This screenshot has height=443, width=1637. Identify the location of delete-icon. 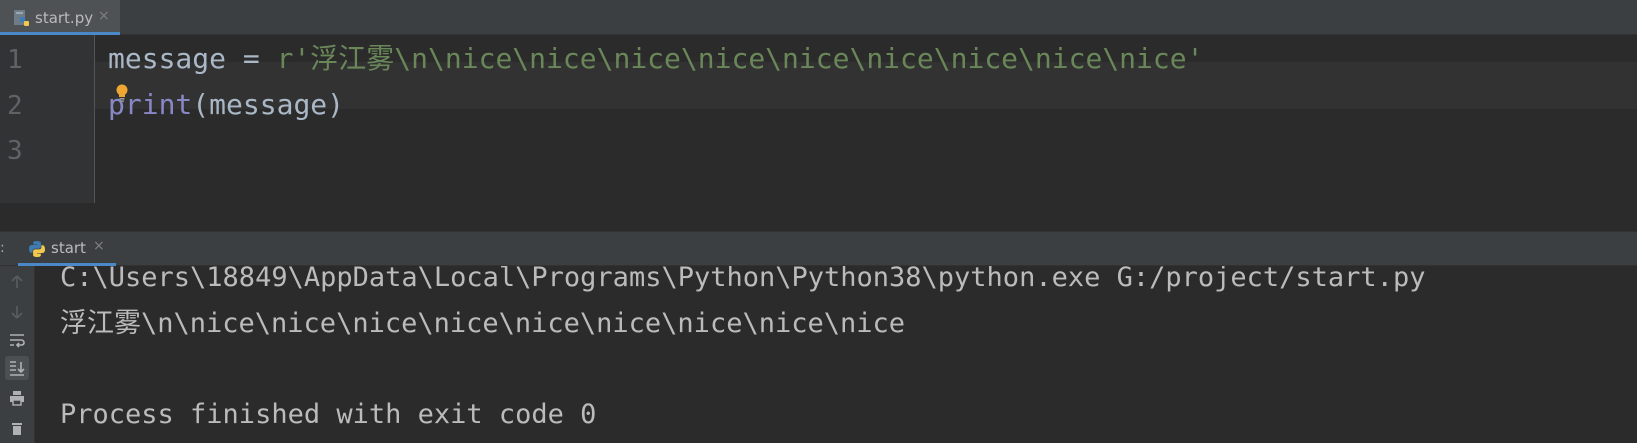
(17, 428).